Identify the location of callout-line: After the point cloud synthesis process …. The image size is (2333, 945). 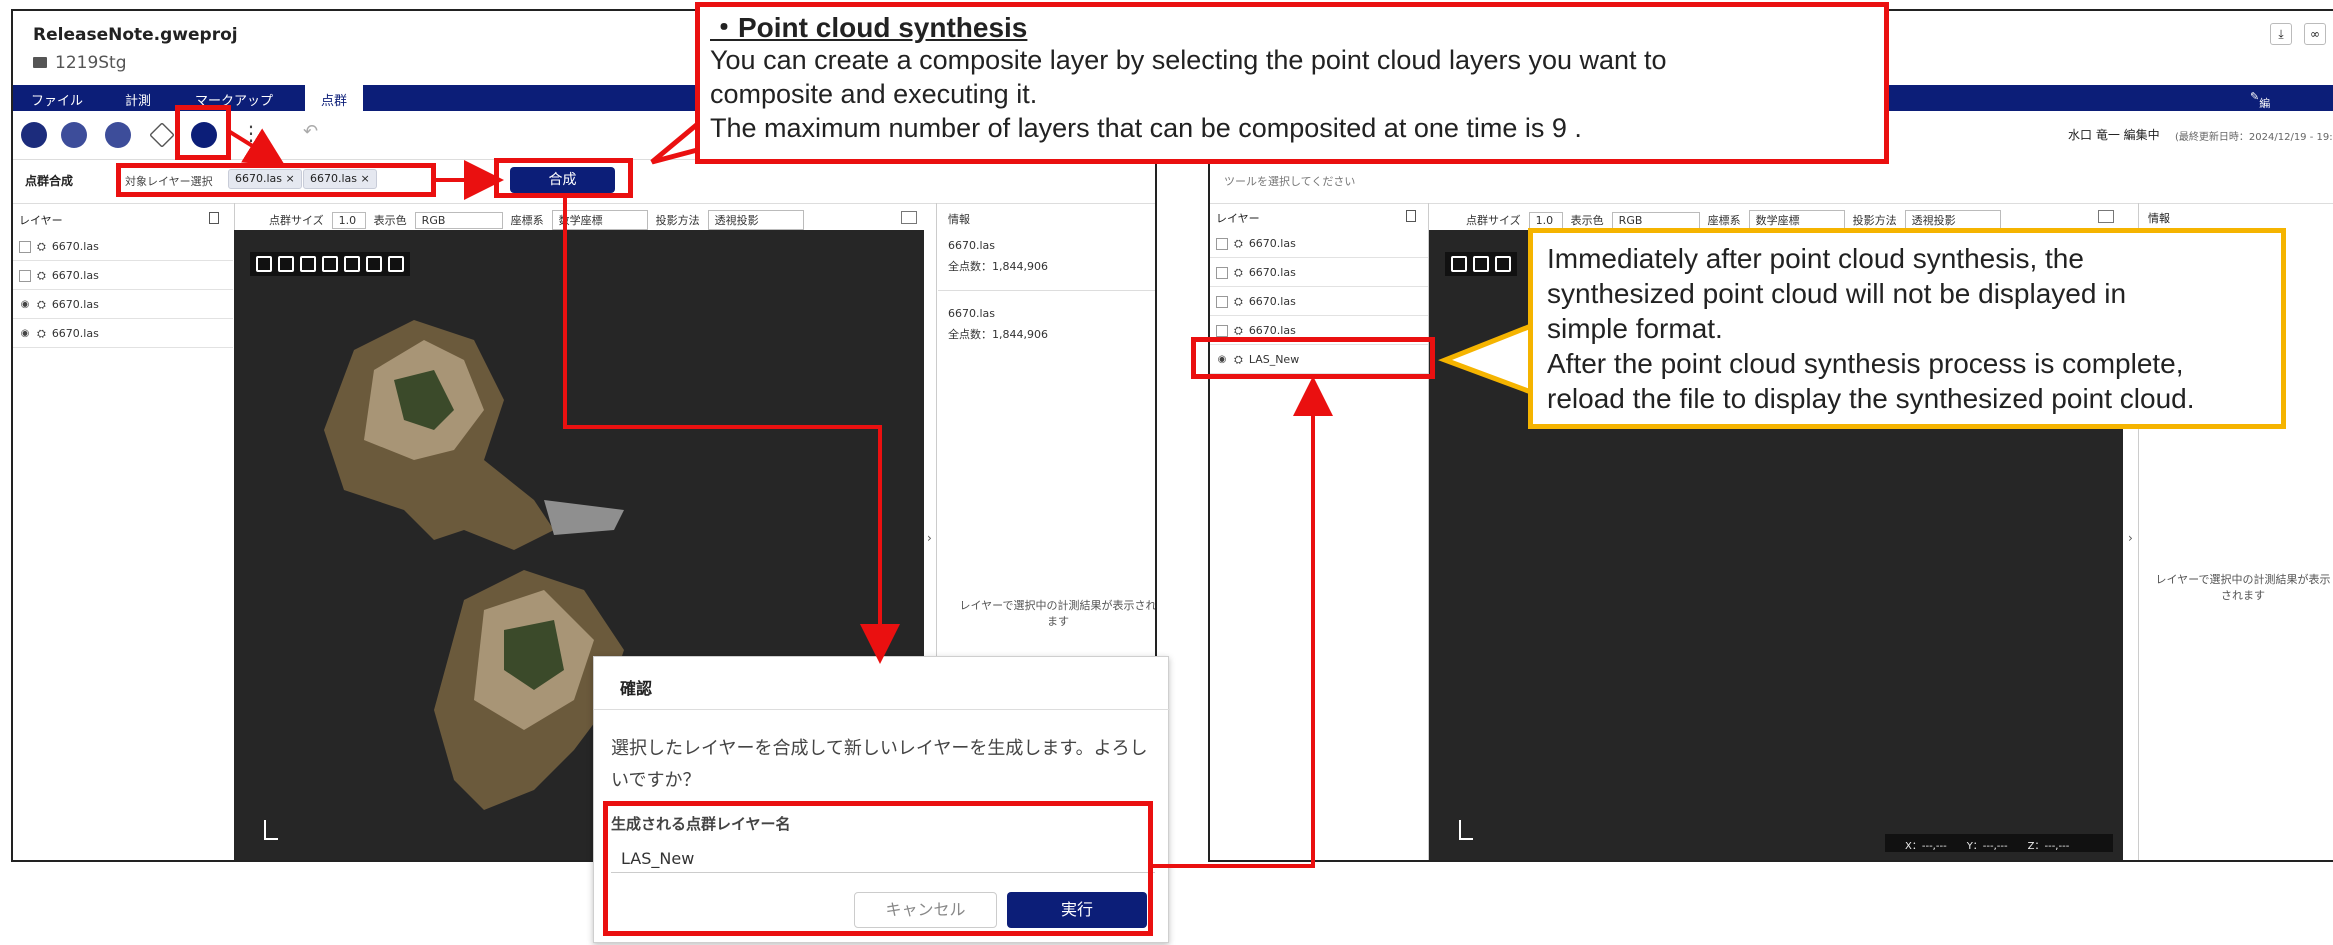
(1865, 363).